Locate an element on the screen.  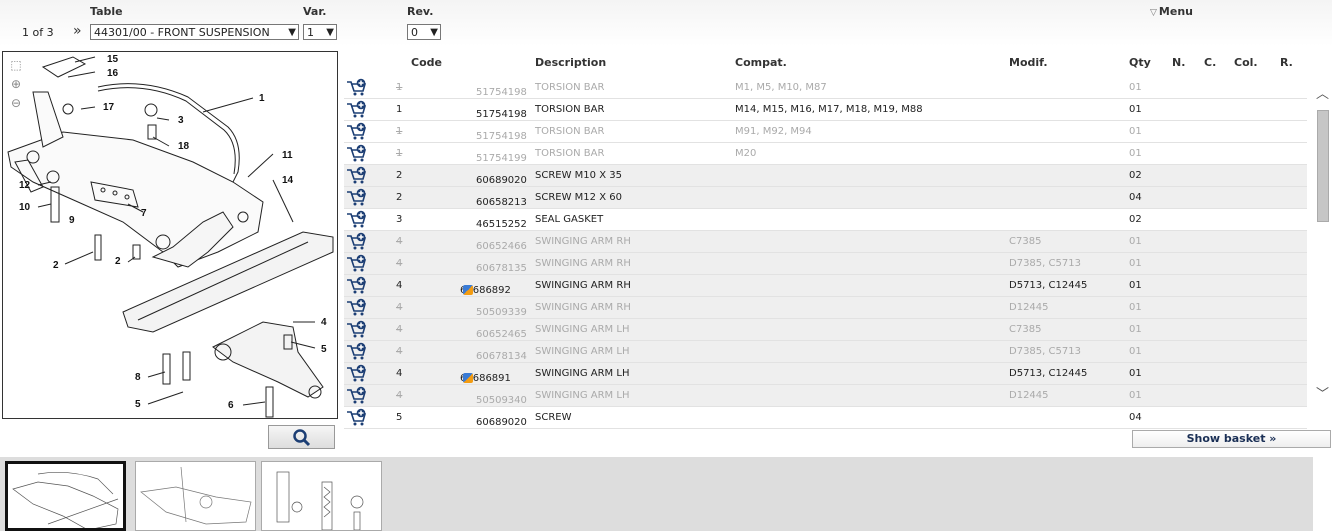
table-row: 4 60652465 SWINGING ARM LH C7385 01 is located at coordinates (825, 330).